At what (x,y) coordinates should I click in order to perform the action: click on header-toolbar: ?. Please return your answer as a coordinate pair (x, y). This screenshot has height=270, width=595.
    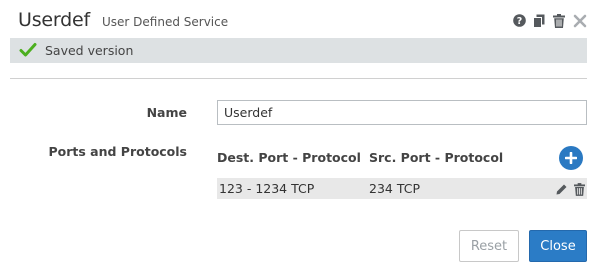
    Looking at the image, I should click on (550, 21).